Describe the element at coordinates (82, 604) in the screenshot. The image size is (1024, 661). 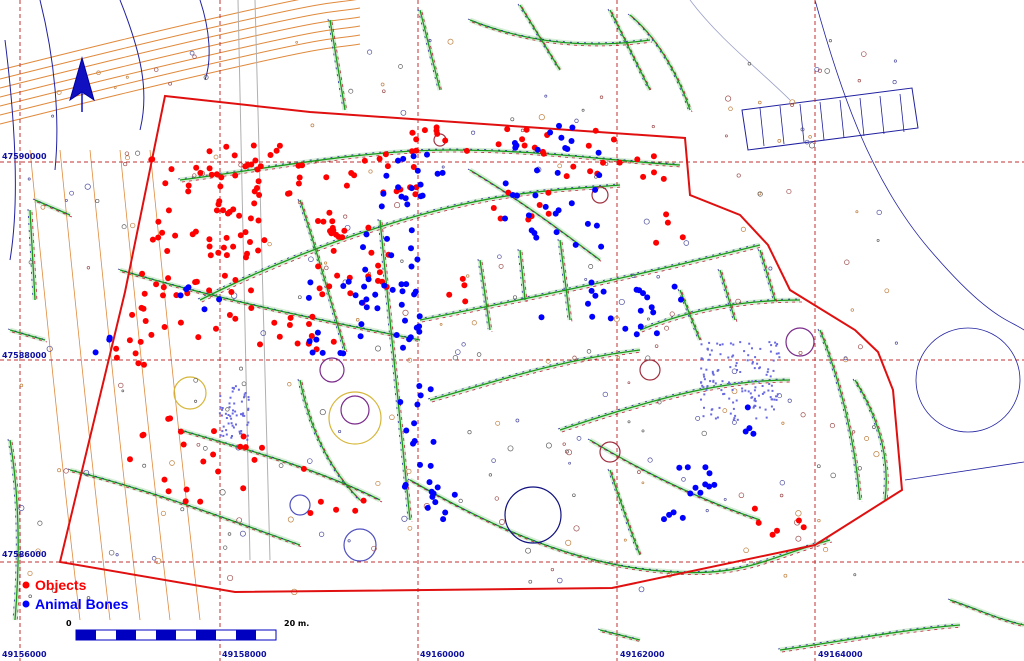
I see `animal-bones-legend-label: Animal Bones` at that location.